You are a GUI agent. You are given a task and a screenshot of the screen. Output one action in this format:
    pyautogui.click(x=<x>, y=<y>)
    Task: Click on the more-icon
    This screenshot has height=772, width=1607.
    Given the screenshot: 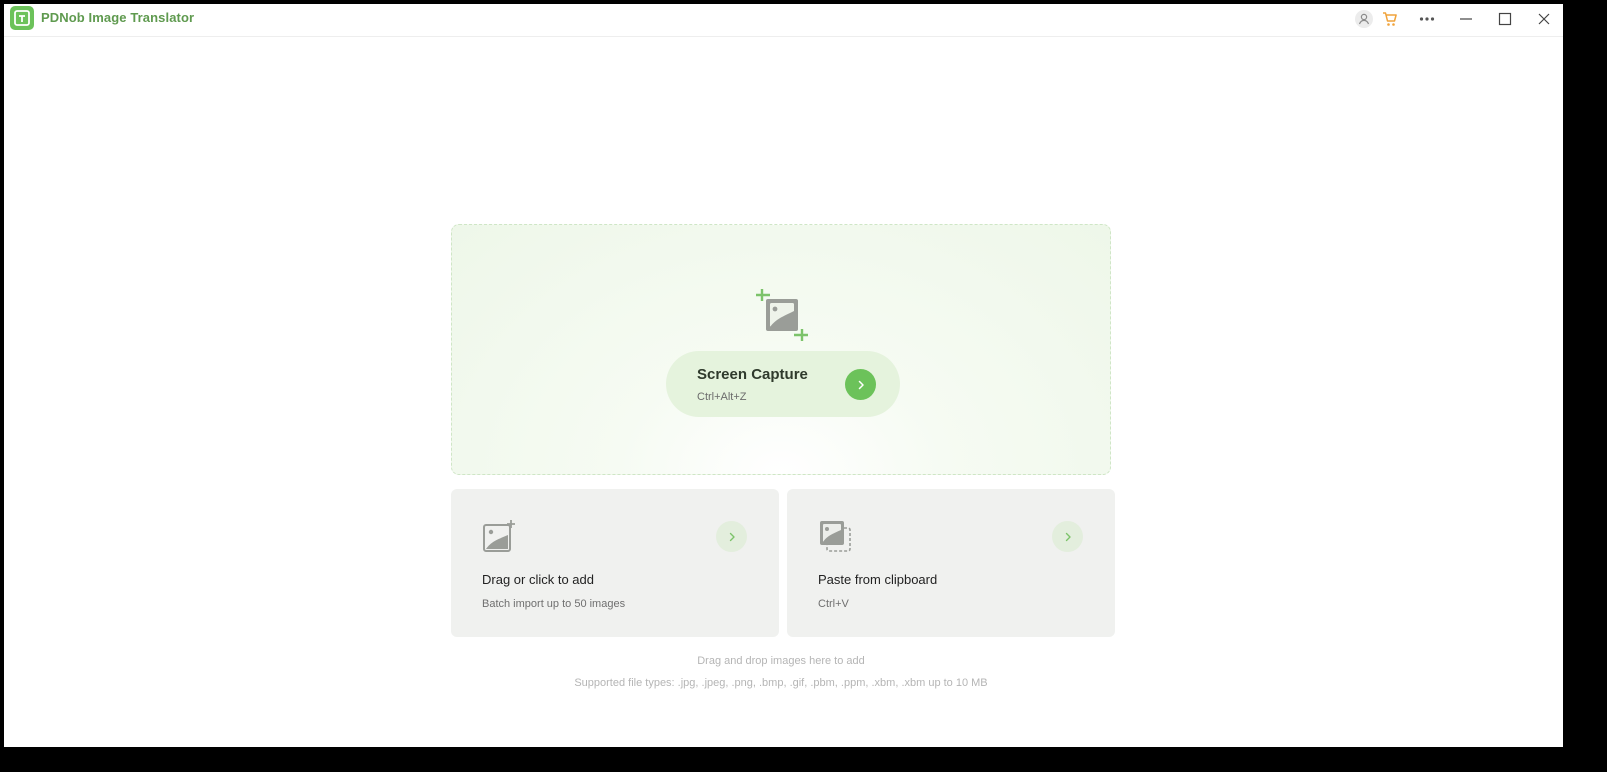 What is the action you would take?
    pyautogui.click(x=1427, y=19)
    